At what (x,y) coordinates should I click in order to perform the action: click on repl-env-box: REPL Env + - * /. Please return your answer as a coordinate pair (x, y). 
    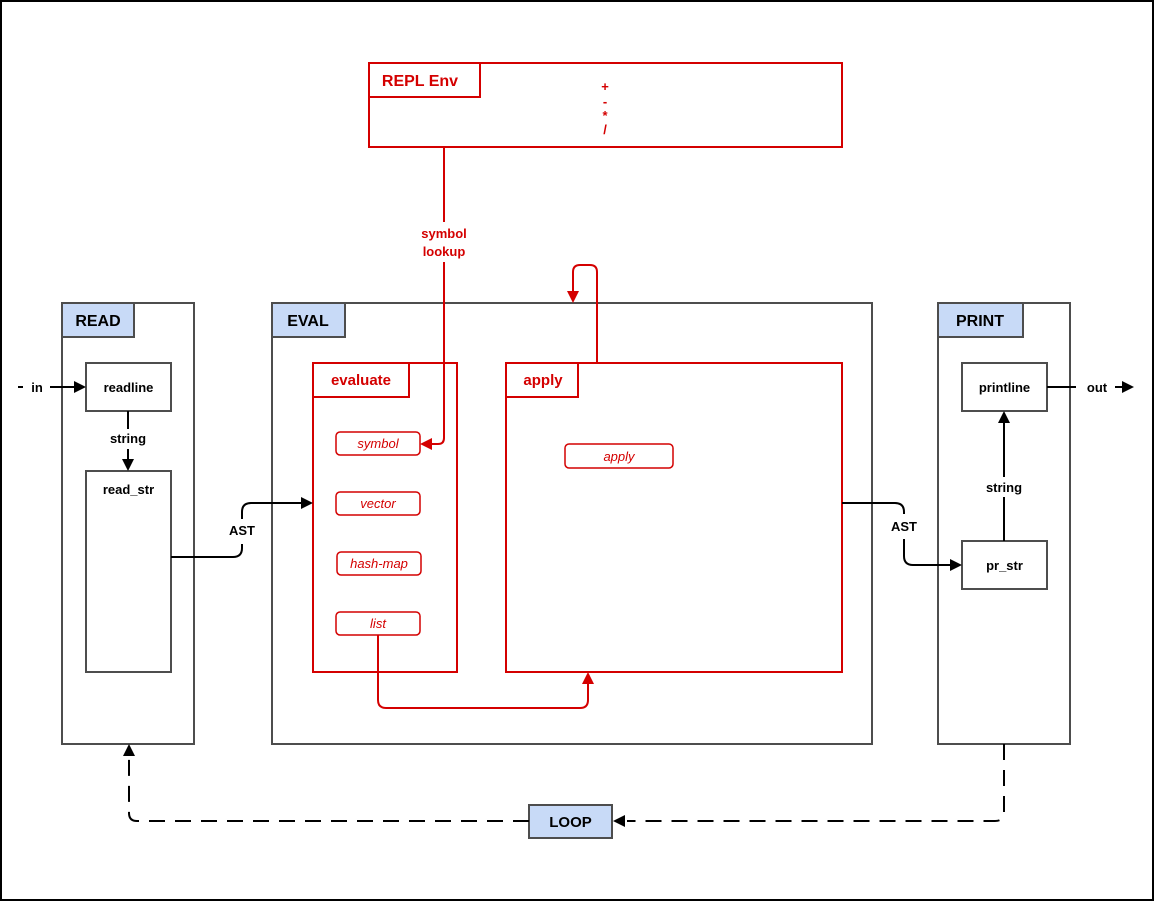
    Looking at the image, I should click on (605, 105).